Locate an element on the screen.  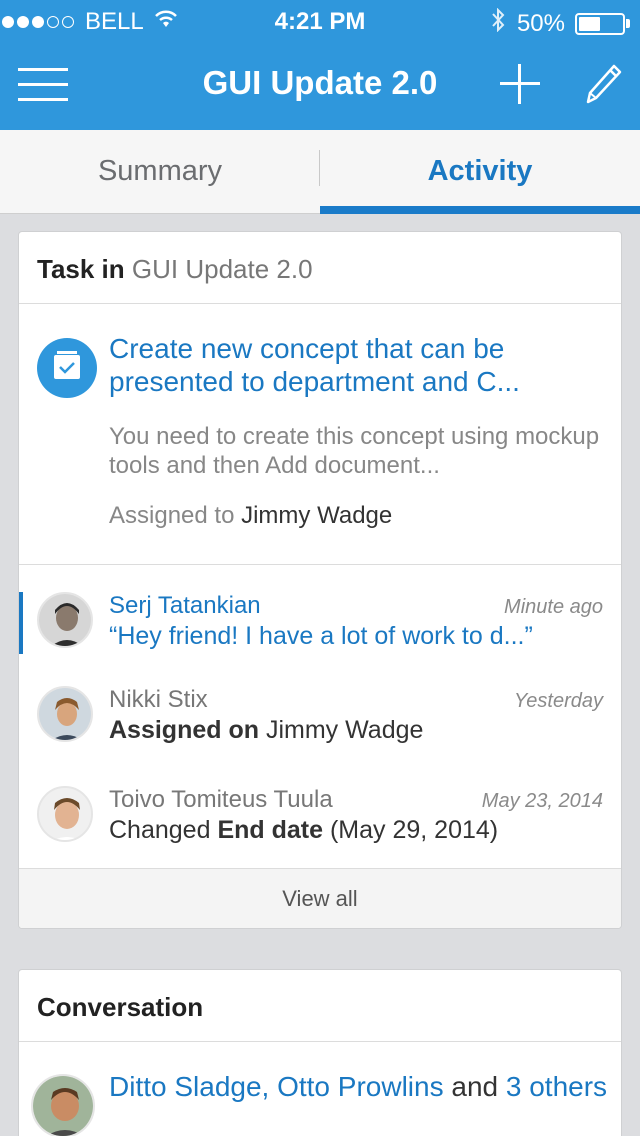
task-card-header-prefix: Task in is located at coordinates (81, 269).